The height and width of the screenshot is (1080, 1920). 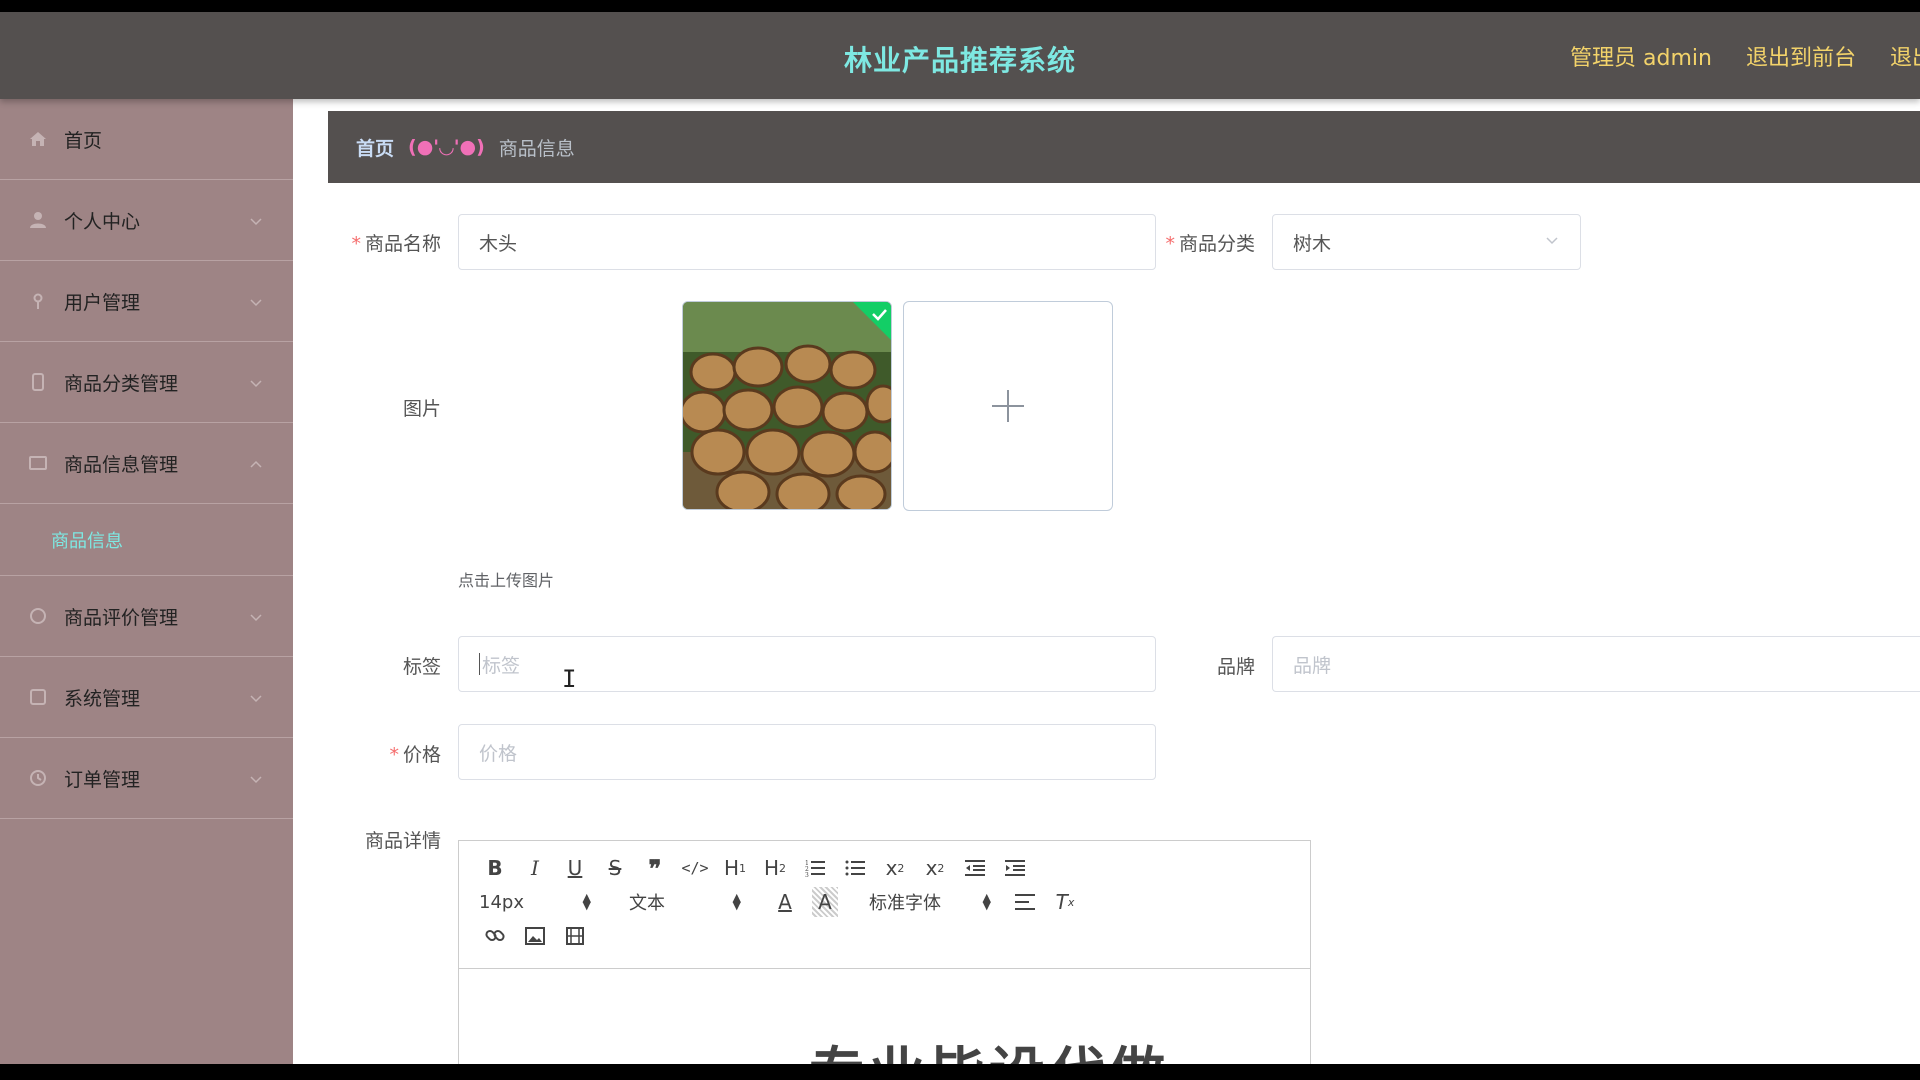 I want to click on tag-label: 标签, so click(x=421, y=667).